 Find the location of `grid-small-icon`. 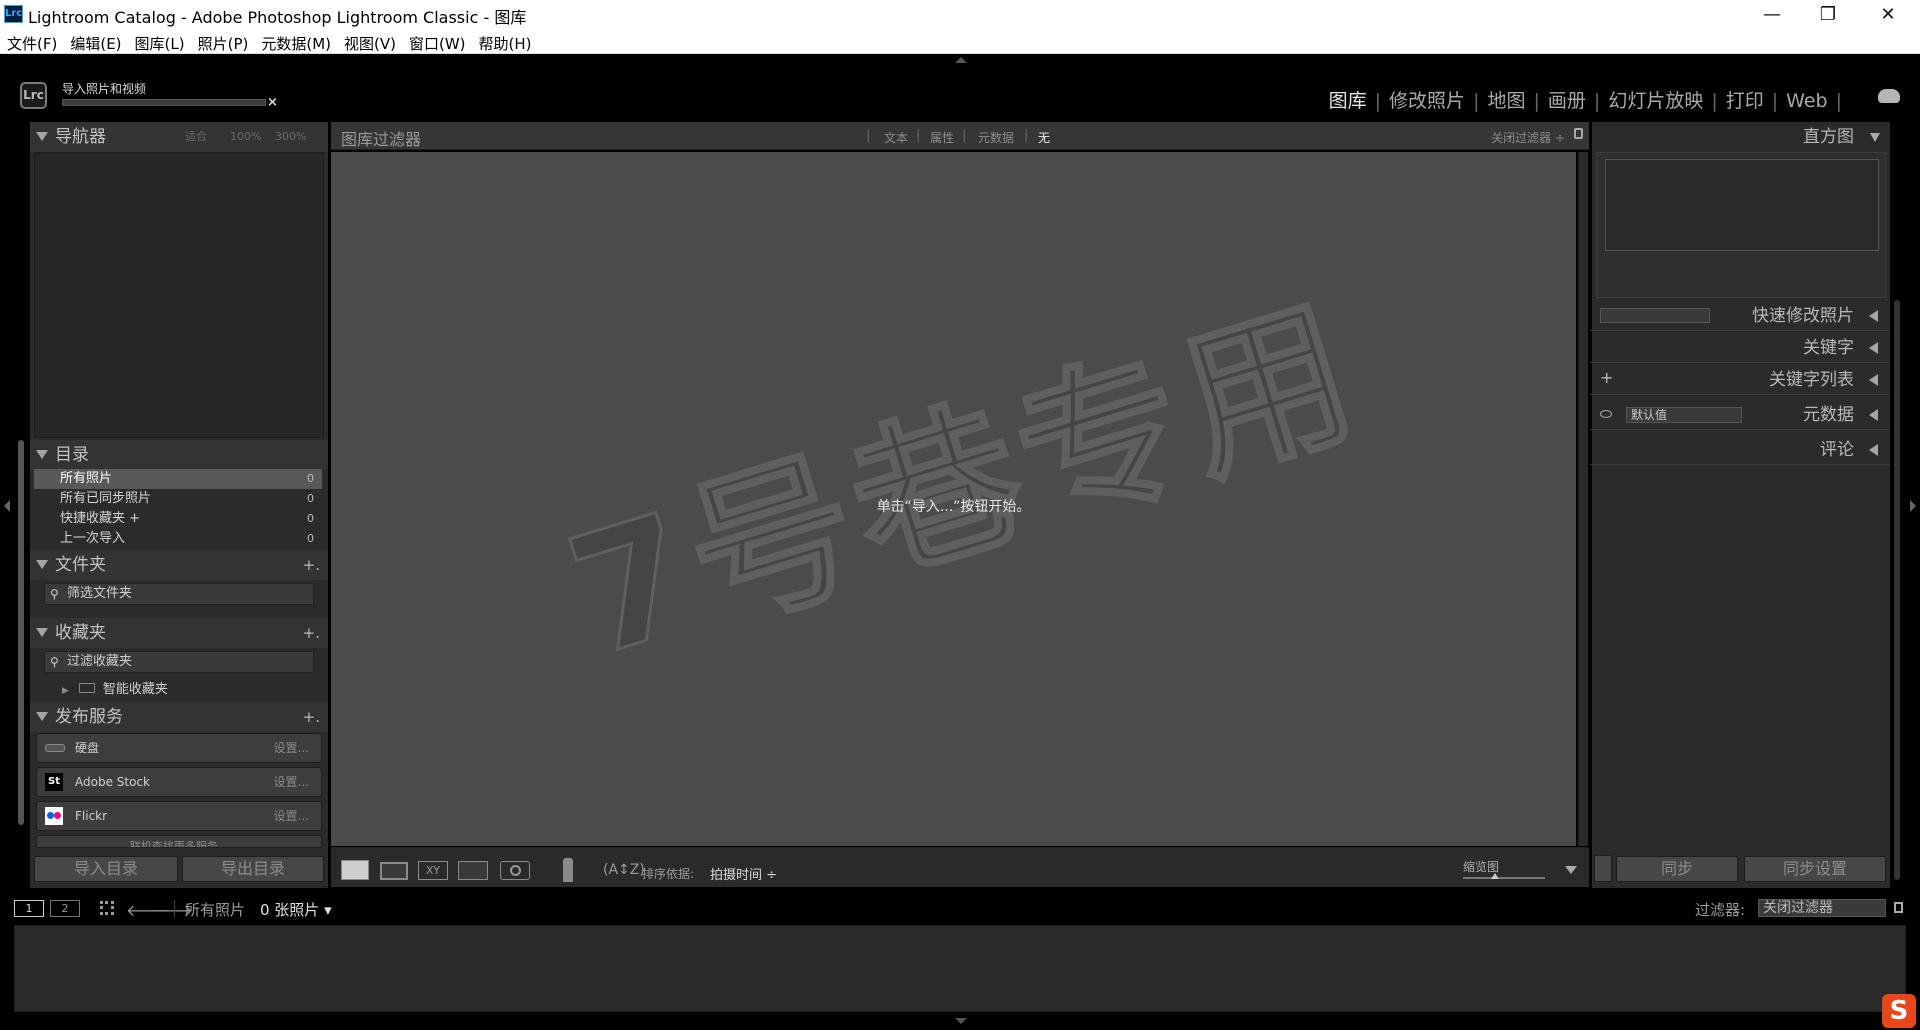

grid-small-icon is located at coordinates (107, 908).